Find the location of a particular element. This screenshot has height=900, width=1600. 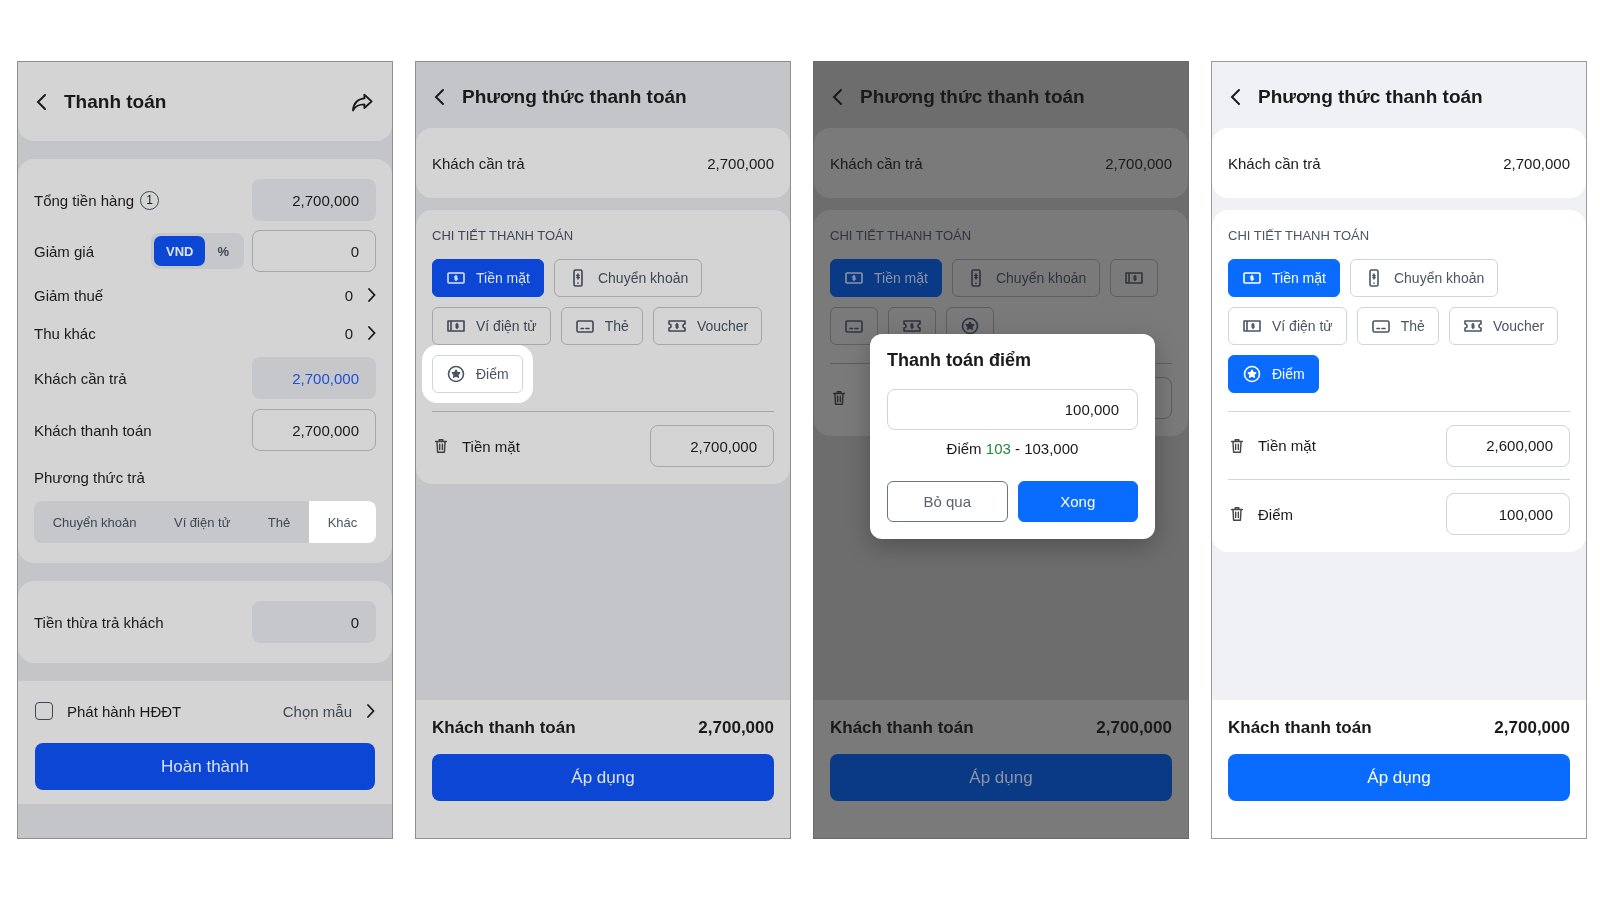

unit-option: % is located at coordinates (223, 251).